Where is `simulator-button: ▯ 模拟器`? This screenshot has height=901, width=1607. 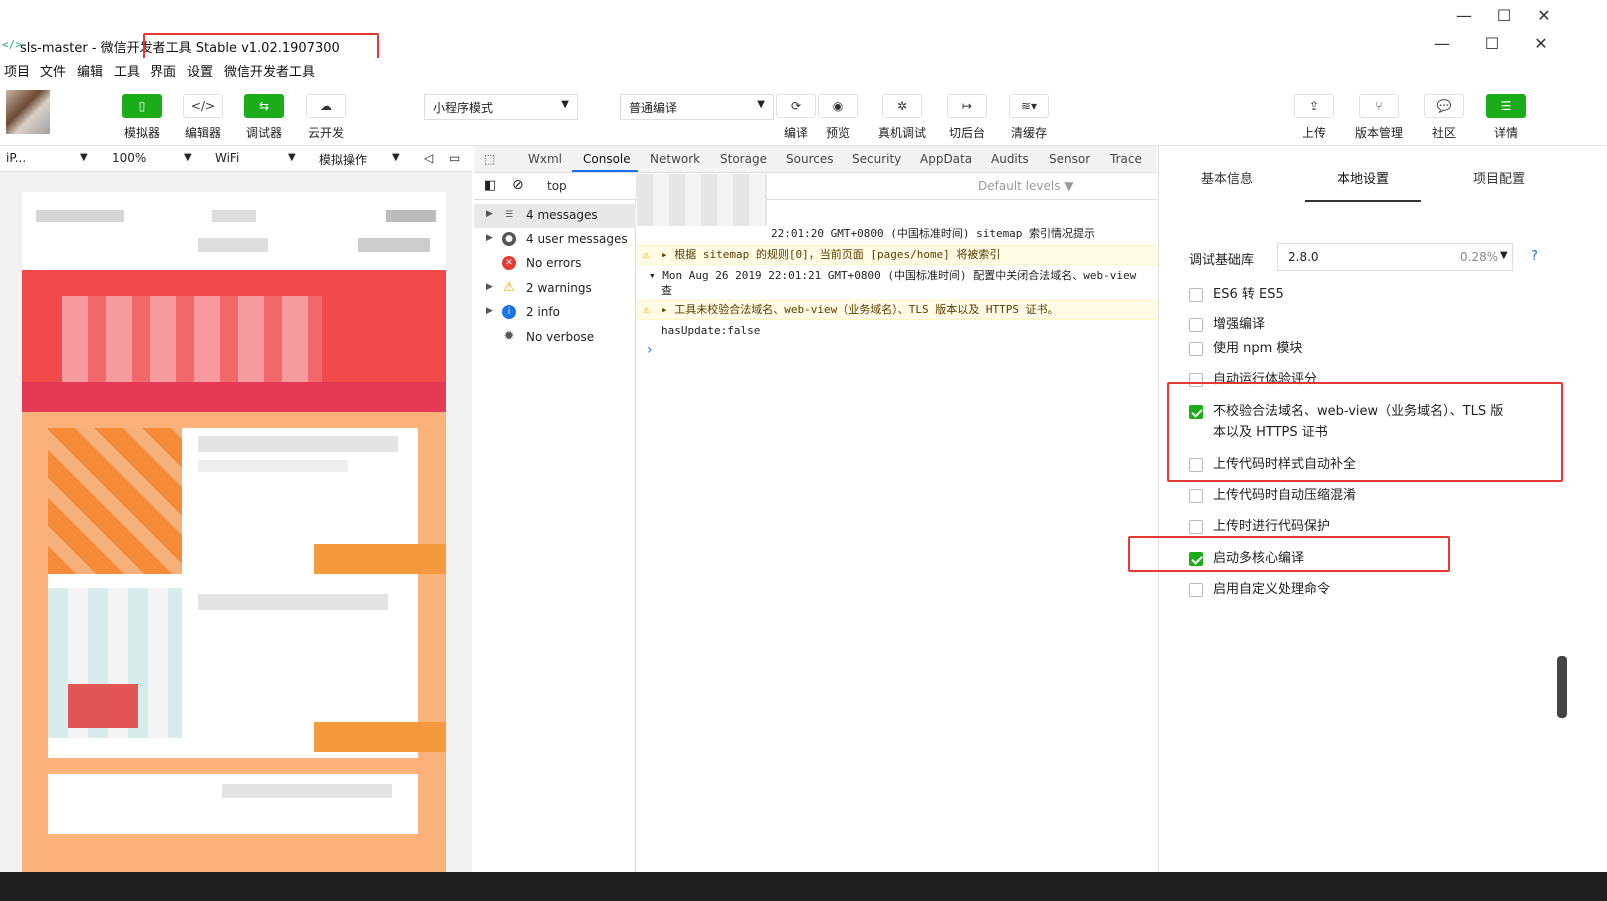
simulator-button: ▯ 模拟器 is located at coordinates (142, 117).